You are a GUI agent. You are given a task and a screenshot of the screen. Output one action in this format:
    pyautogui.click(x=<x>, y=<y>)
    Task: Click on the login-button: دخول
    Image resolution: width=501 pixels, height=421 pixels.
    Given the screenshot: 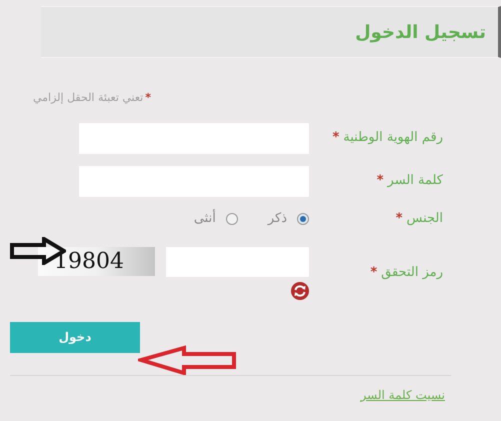 What is the action you would take?
    pyautogui.click(x=75, y=337)
    